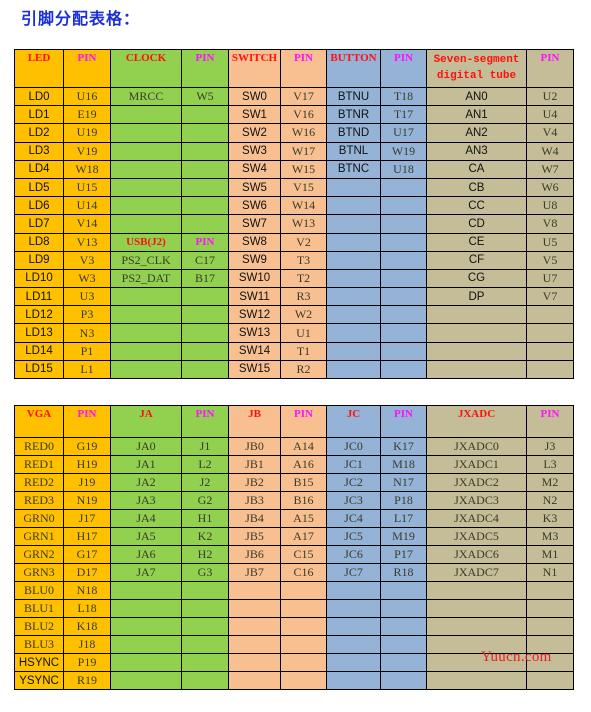  What do you see at coordinates (550, 133) in the screenshot?
I see `table-cell: V4` at bounding box center [550, 133].